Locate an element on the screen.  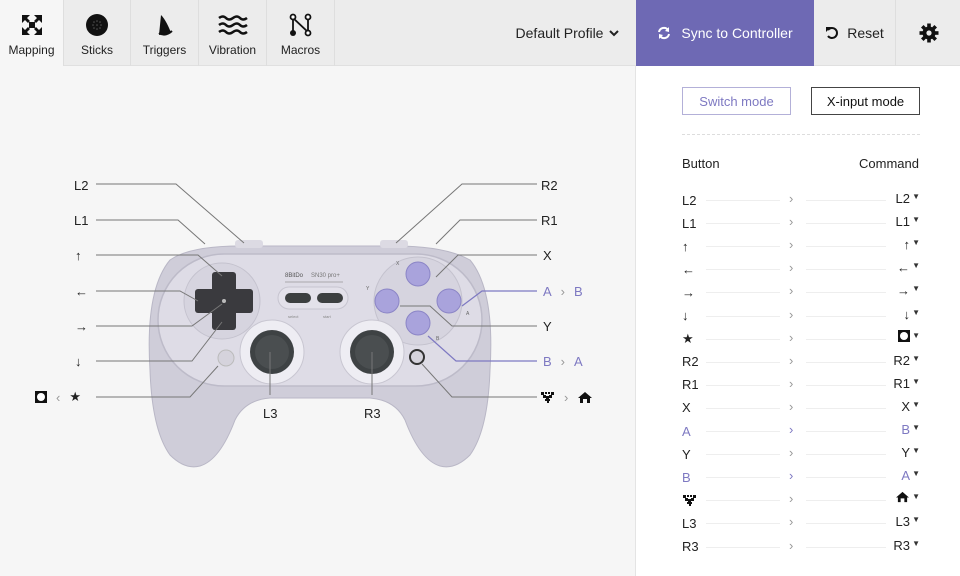
mapping-row: → › → ▼ is located at coordinates (802, 292).